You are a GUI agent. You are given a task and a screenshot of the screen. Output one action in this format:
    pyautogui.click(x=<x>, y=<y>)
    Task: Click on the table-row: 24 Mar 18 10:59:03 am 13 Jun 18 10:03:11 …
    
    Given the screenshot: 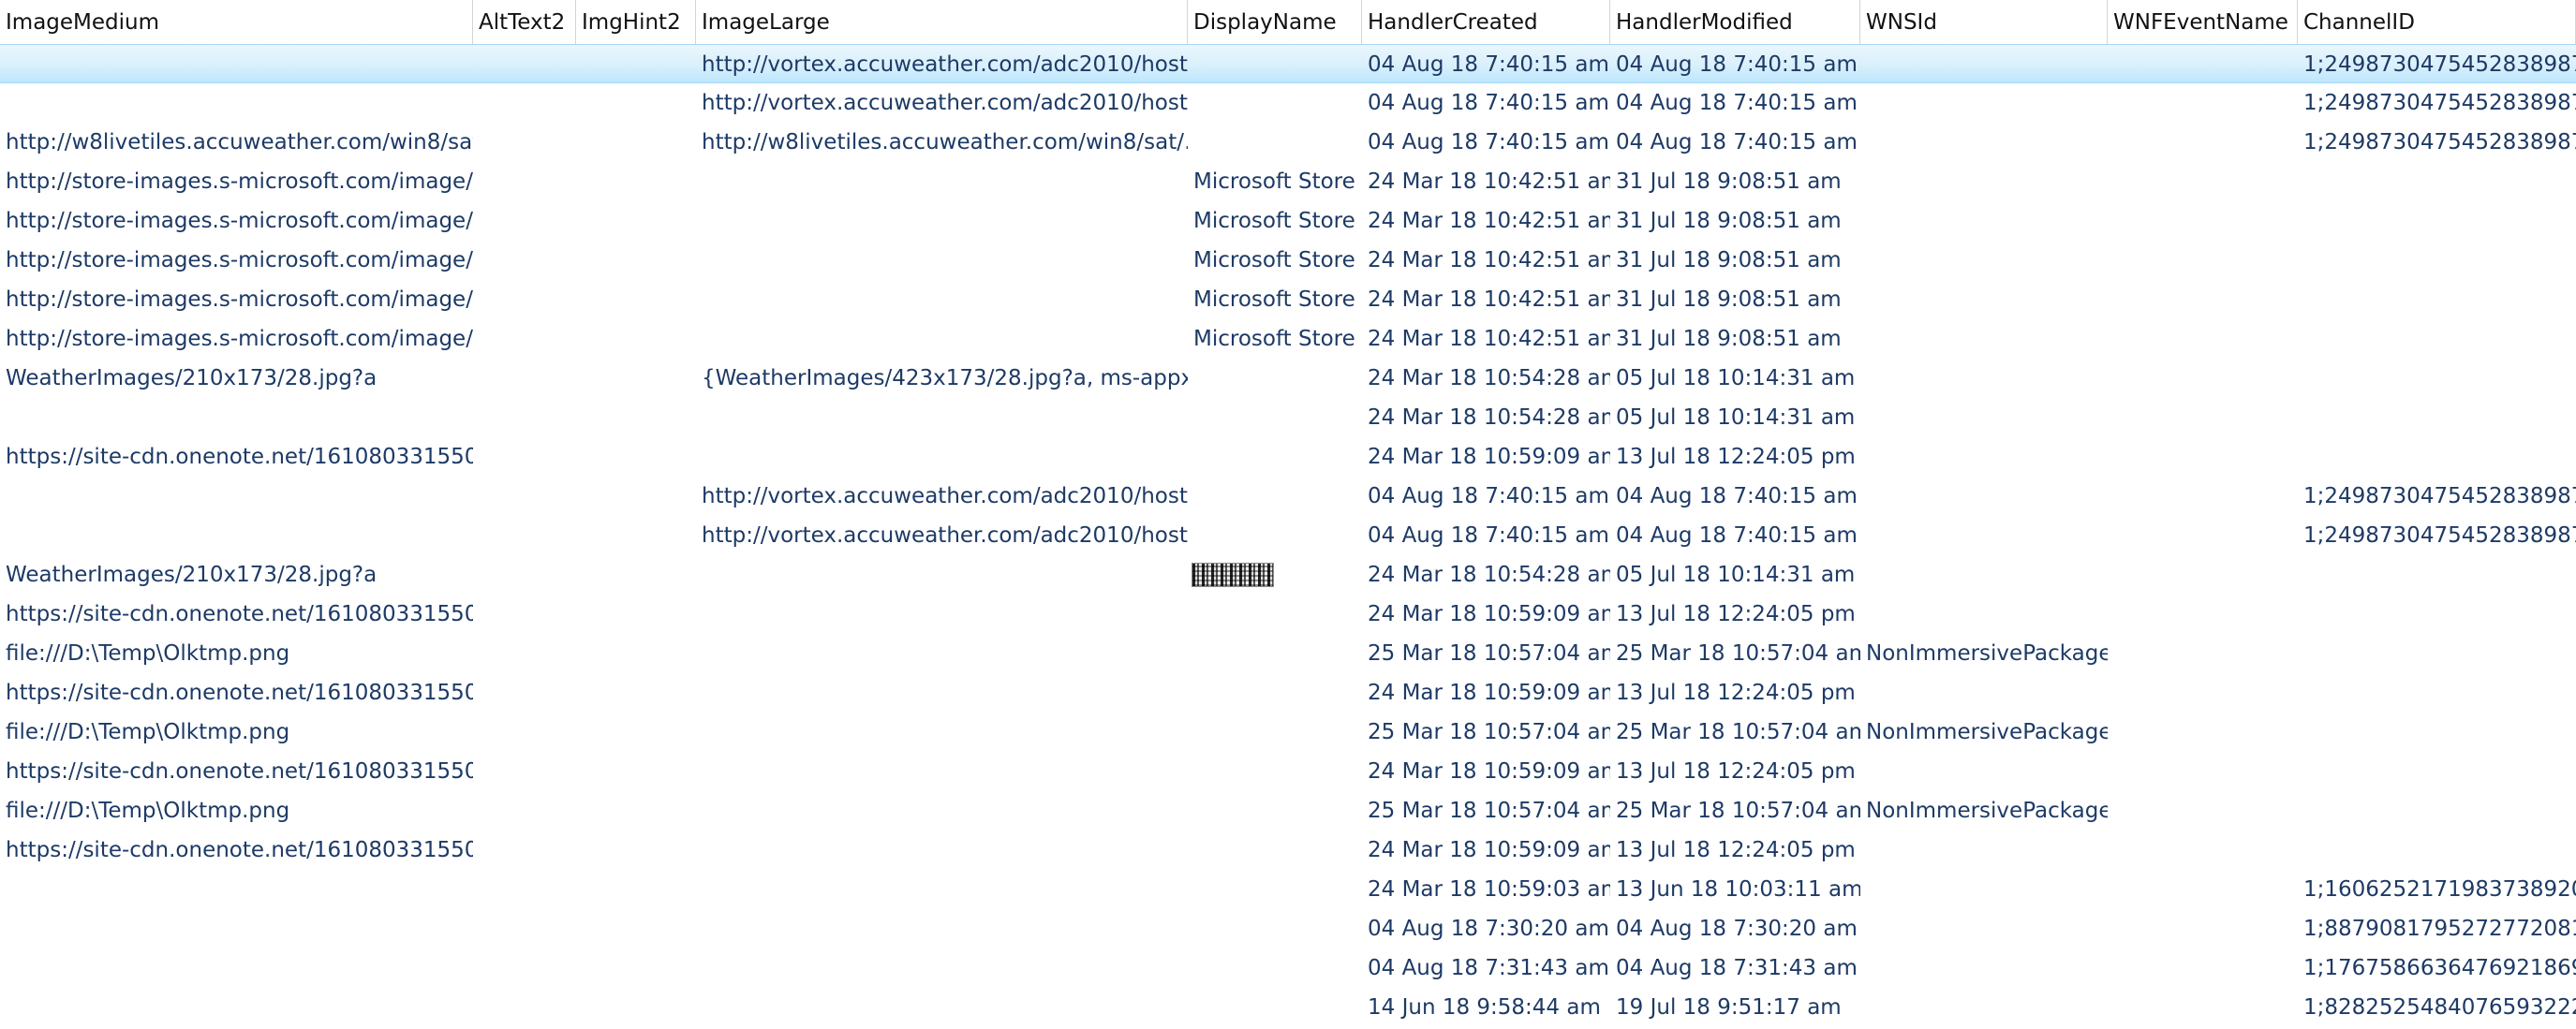 What is the action you would take?
    pyautogui.click(x=1288, y=890)
    